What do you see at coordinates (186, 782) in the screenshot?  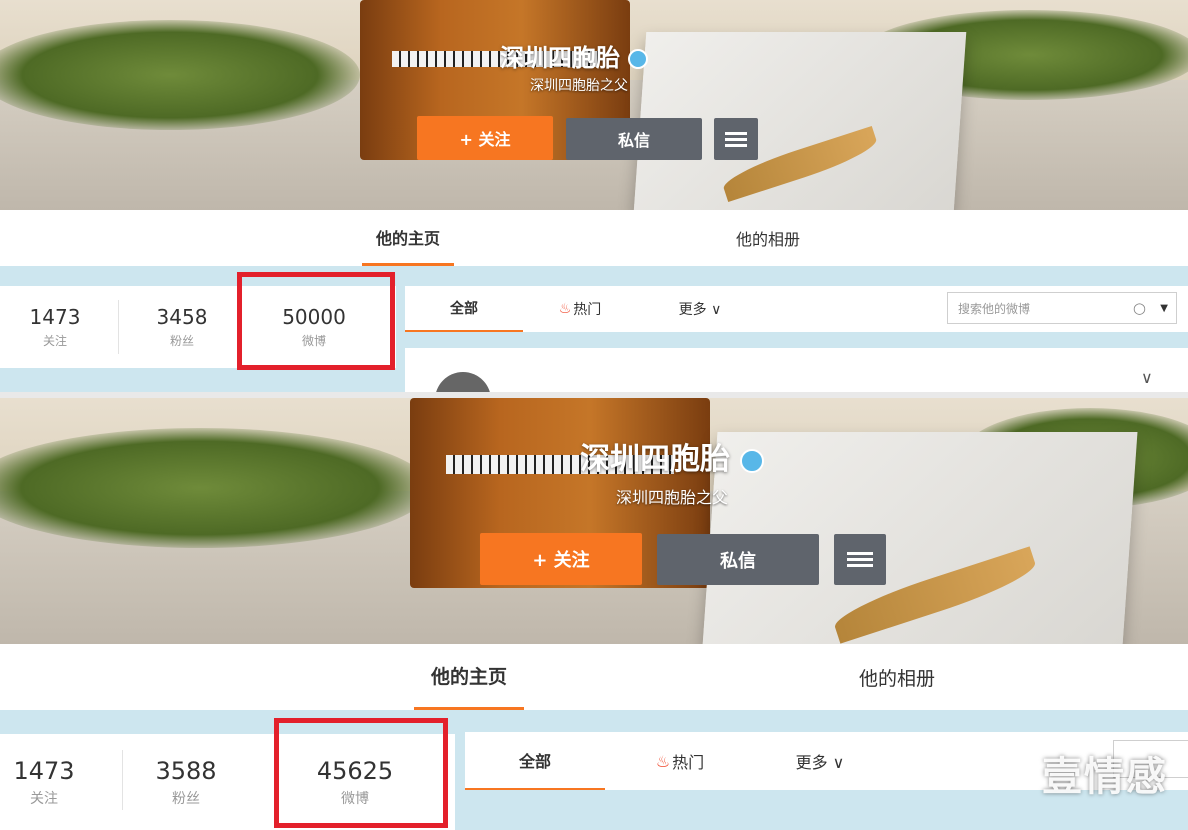 I see `stat-followers: 3588 粉丝` at bounding box center [186, 782].